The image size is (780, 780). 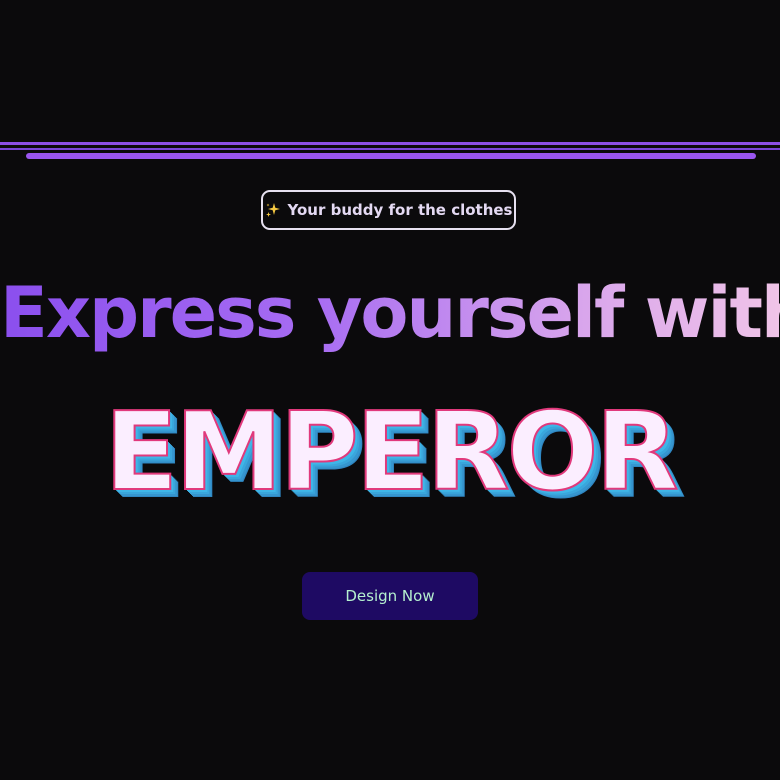 What do you see at coordinates (390, 143) in the screenshot?
I see `top-divider-line` at bounding box center [390, 143].